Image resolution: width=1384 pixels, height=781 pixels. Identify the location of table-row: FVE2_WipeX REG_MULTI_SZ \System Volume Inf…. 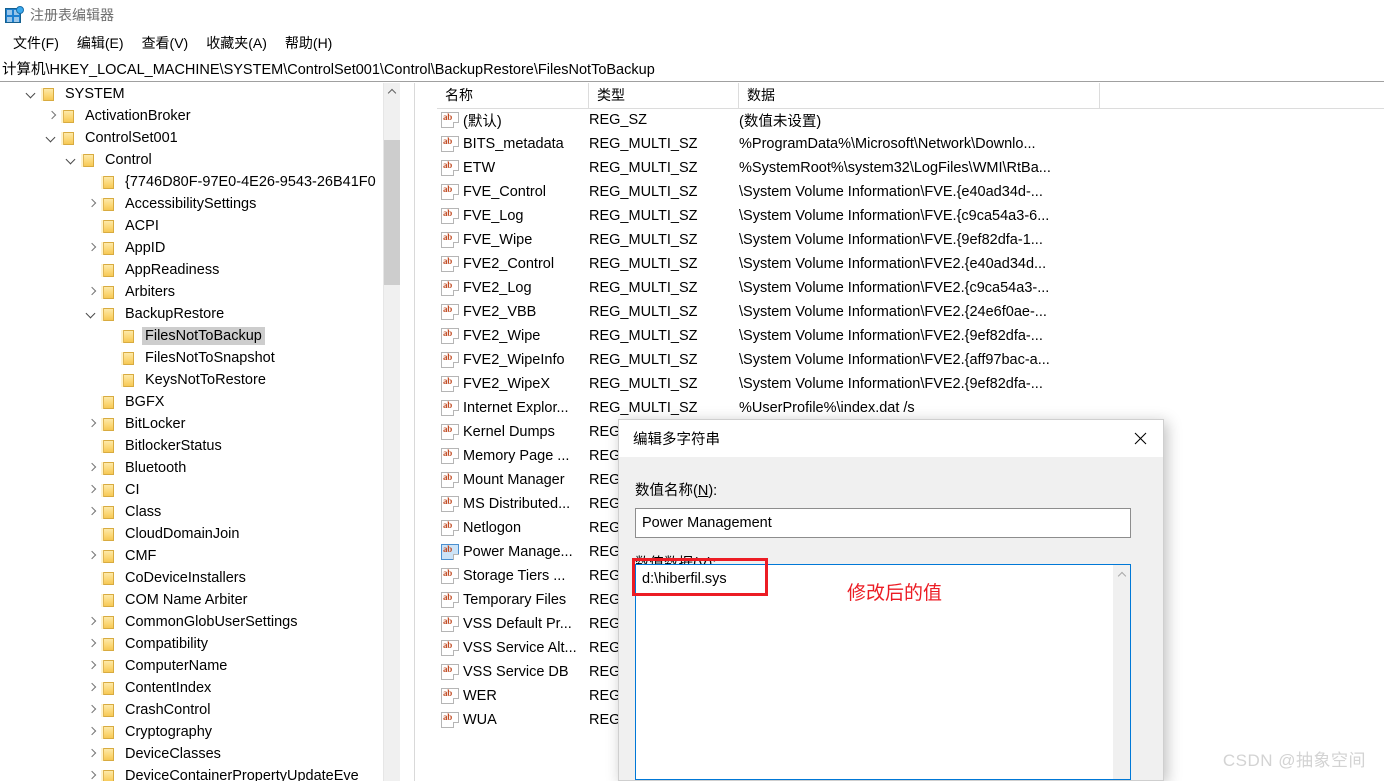
(910, 384).